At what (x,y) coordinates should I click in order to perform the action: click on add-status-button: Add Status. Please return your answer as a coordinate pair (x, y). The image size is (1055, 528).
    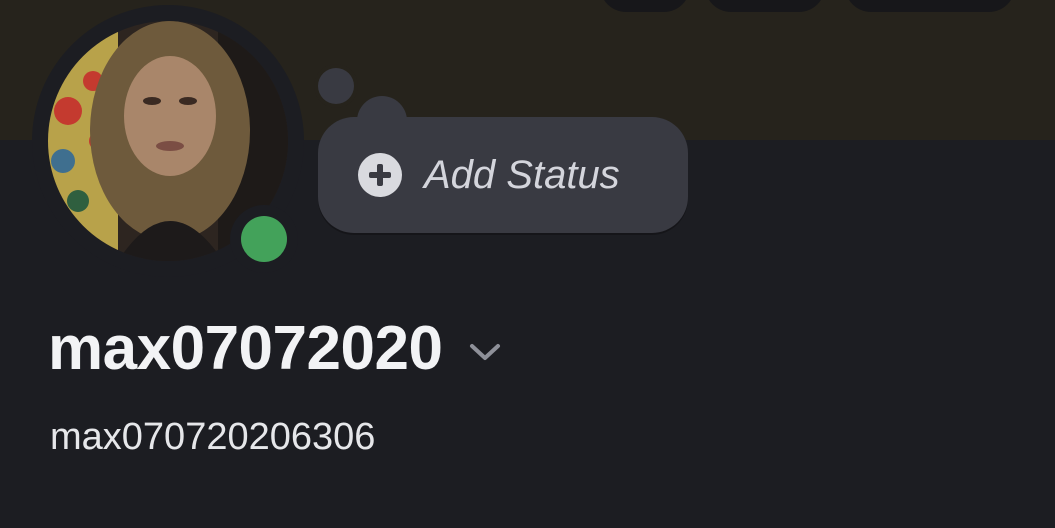
    Looking at the image, I should click on (503, 175).